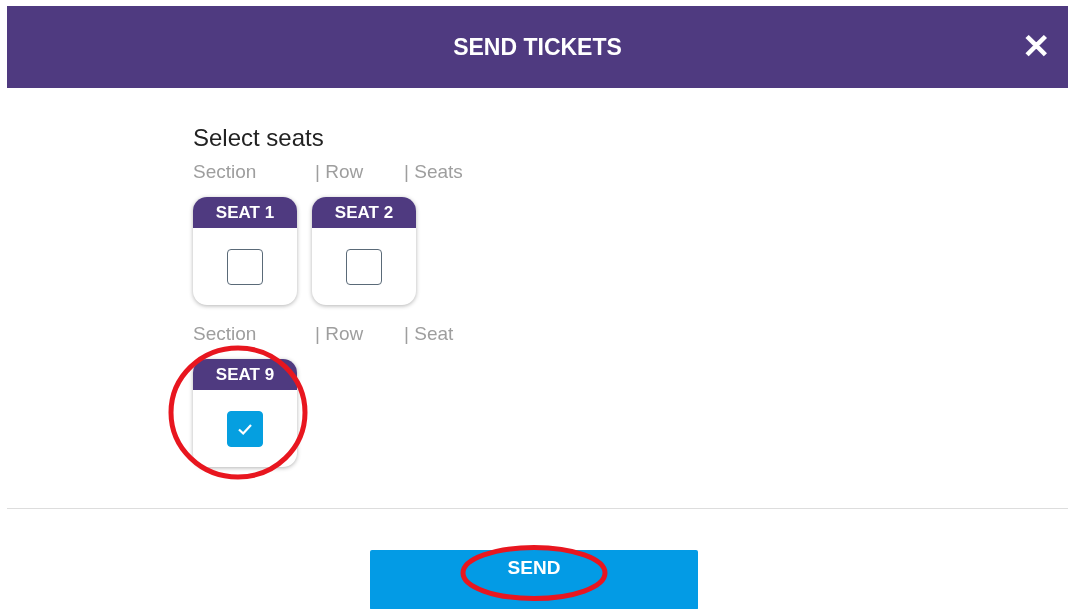 The height and width of the screenshot is (609, 1068). Describe the element at coordinates (364, 212) in the screenshot. I see `seat-label: SEAT 2` at that location.